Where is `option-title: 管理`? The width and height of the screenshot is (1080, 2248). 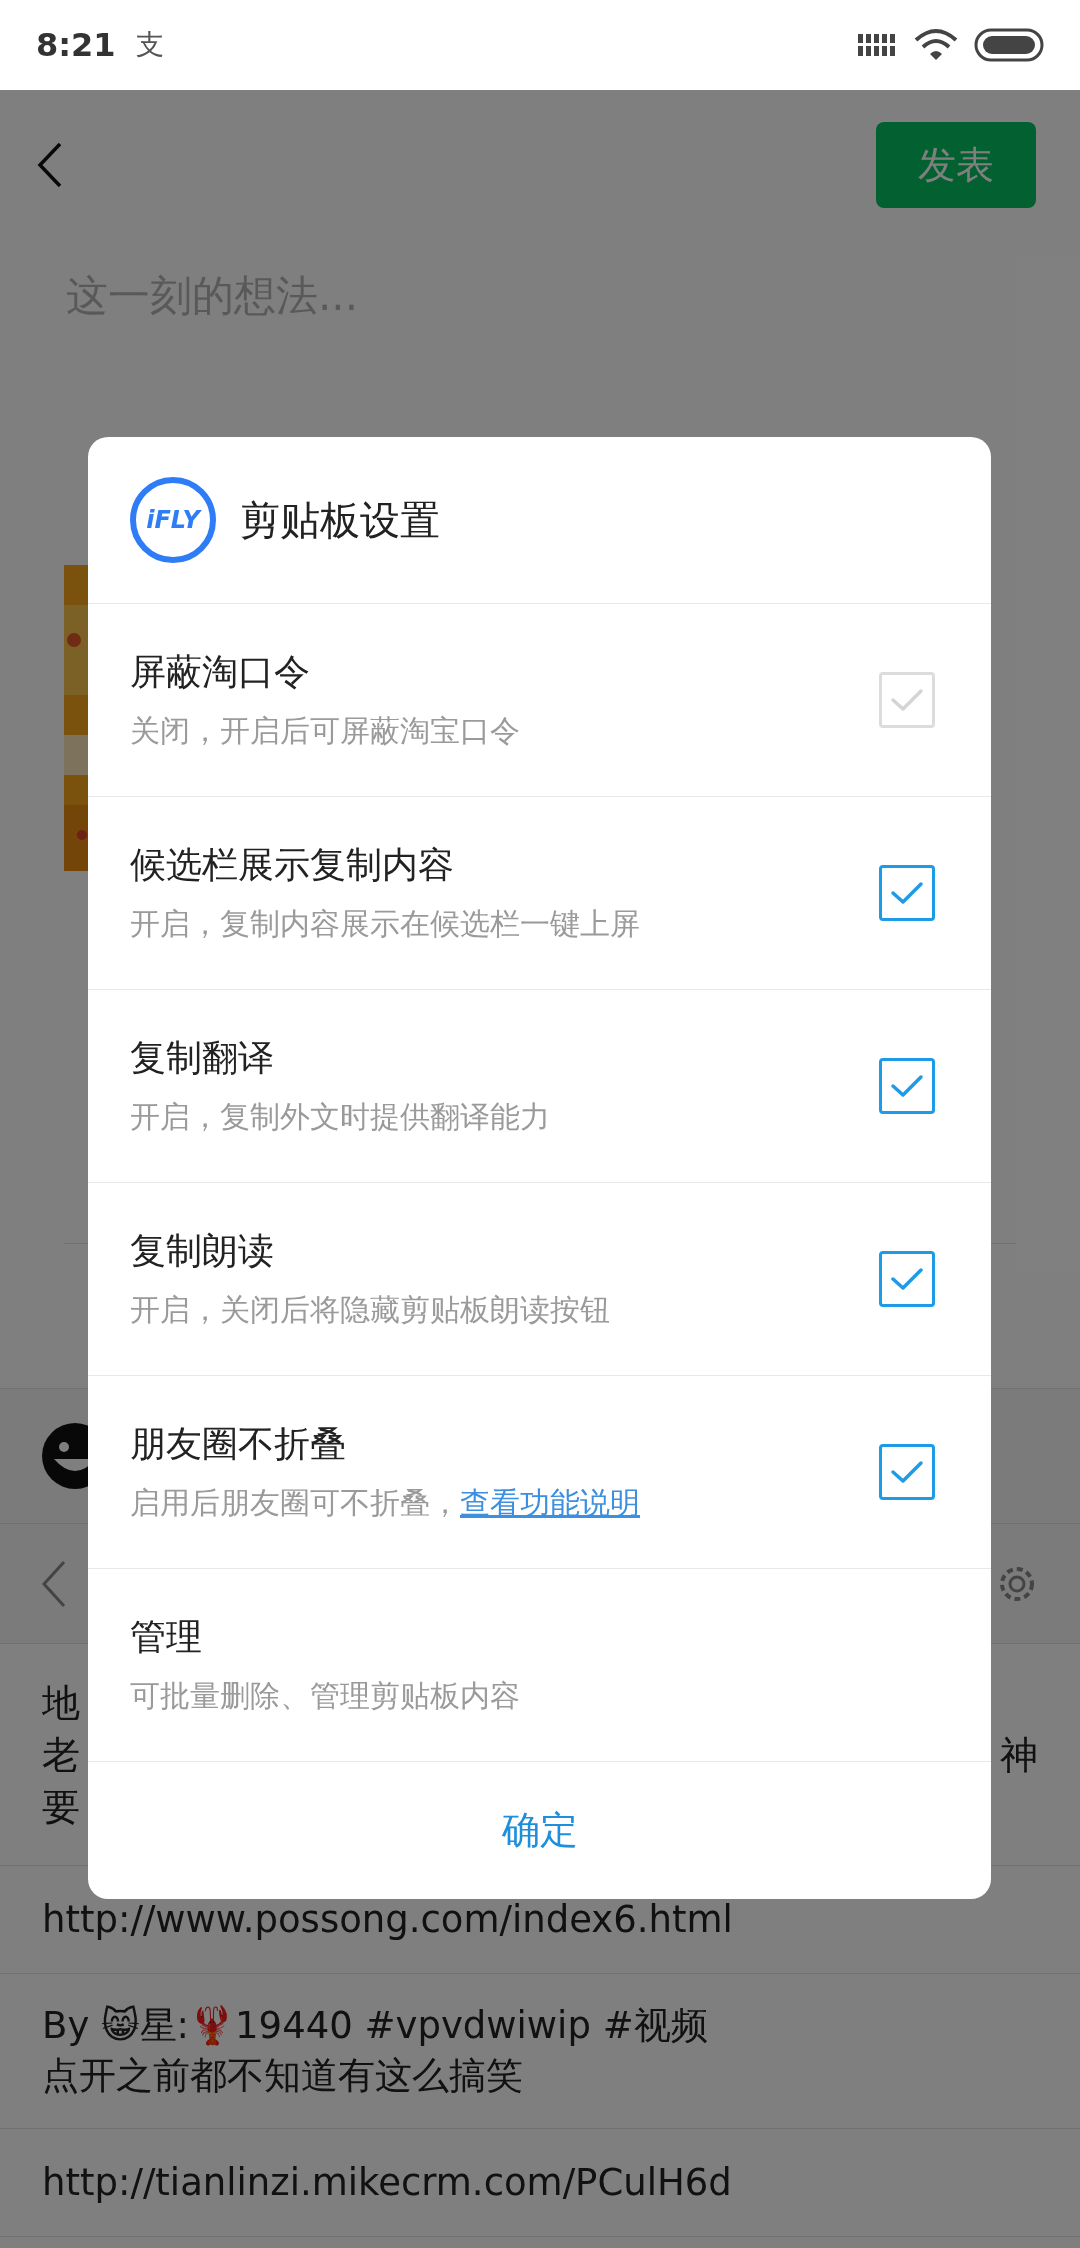
option-title: 管理 is located at coordinates (166, 1637).